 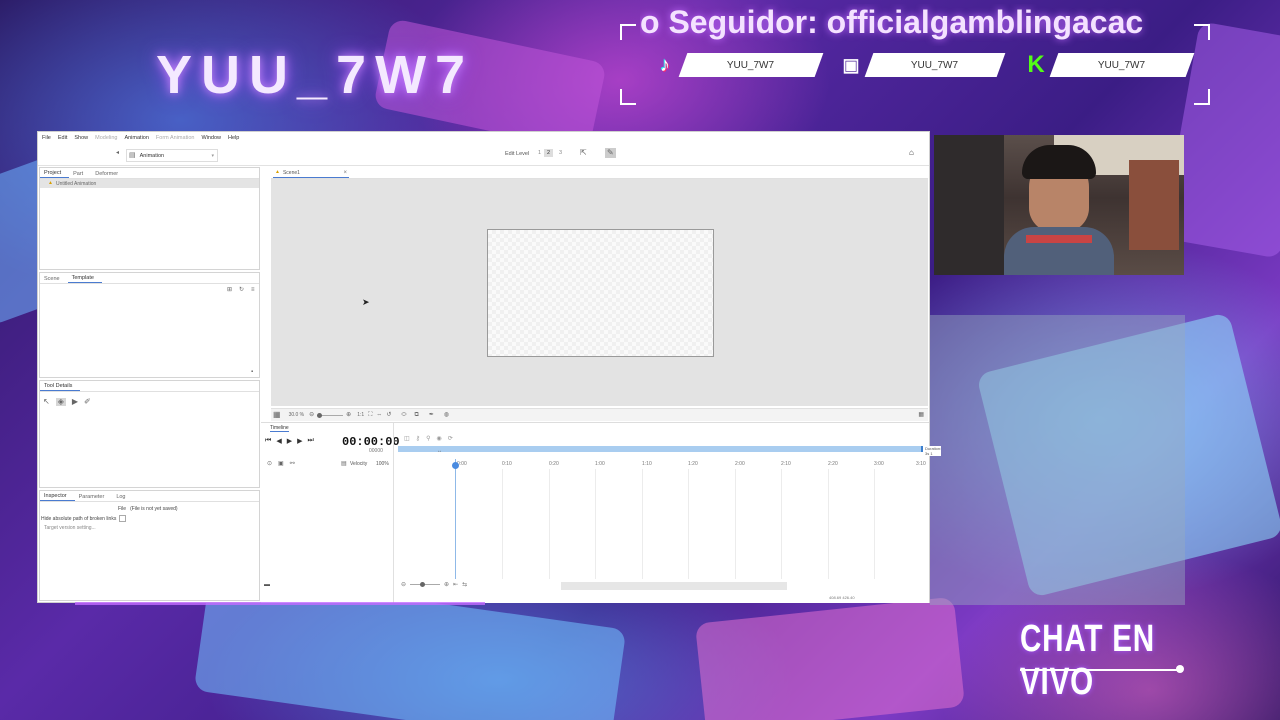 I want to click on workspace-select: ▤ Animation ▾, so click(x=172, y=155).